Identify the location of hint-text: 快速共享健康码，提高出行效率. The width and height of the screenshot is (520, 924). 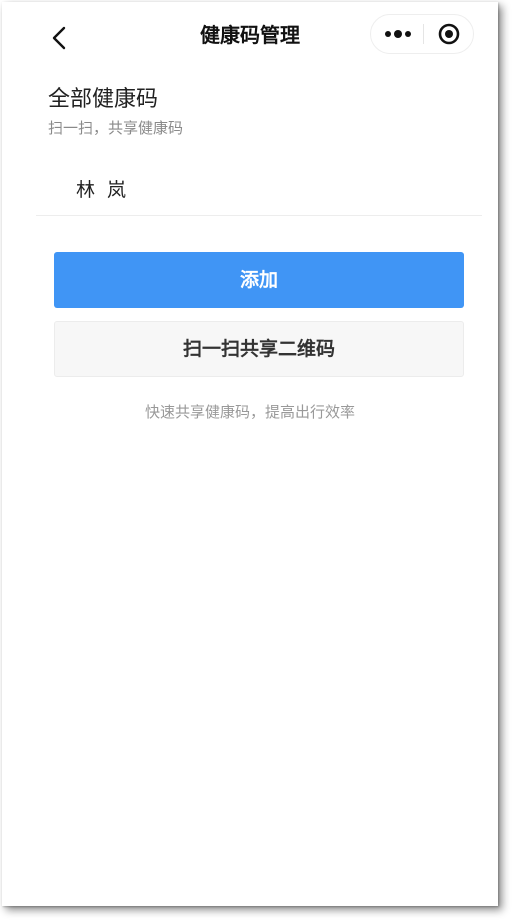
(249, 412).